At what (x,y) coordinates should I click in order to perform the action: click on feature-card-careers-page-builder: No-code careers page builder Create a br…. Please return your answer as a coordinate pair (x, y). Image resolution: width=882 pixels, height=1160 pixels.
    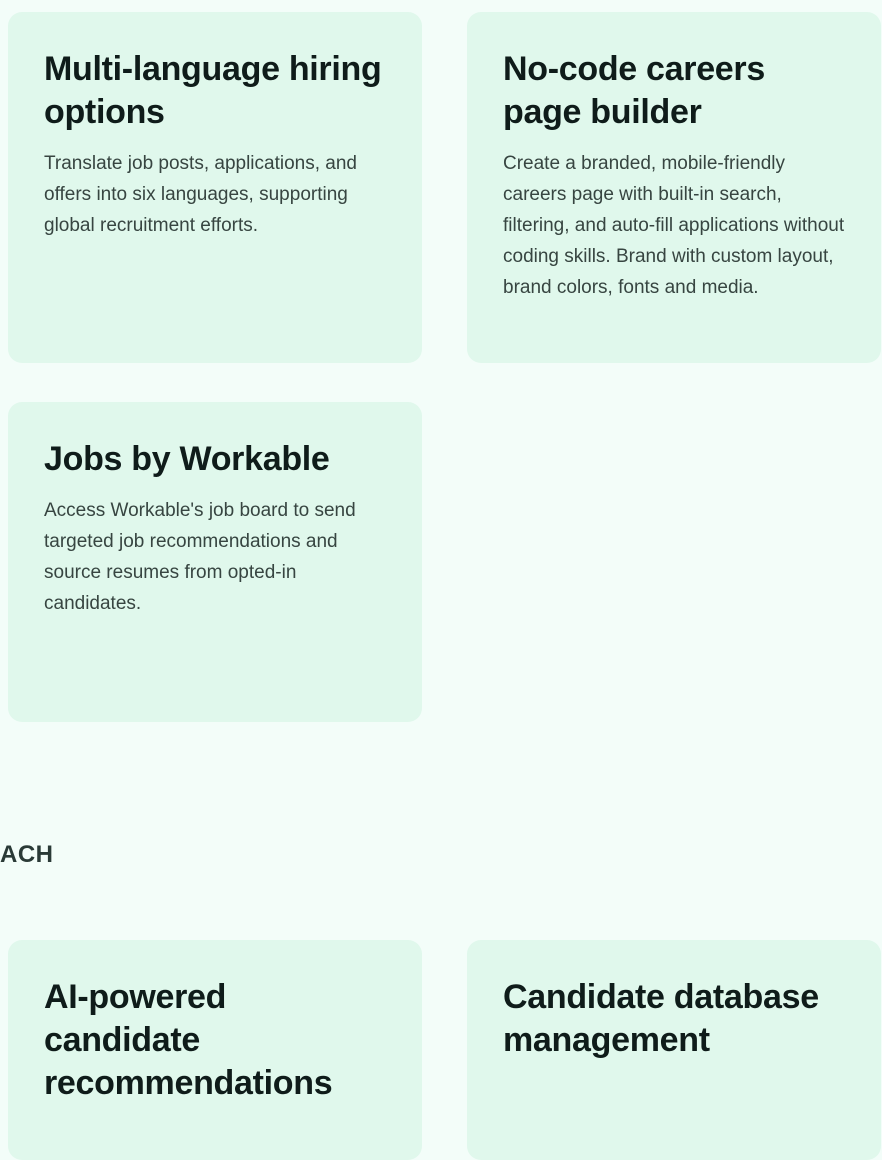
    Looking at the image, I should click on (674, 187).